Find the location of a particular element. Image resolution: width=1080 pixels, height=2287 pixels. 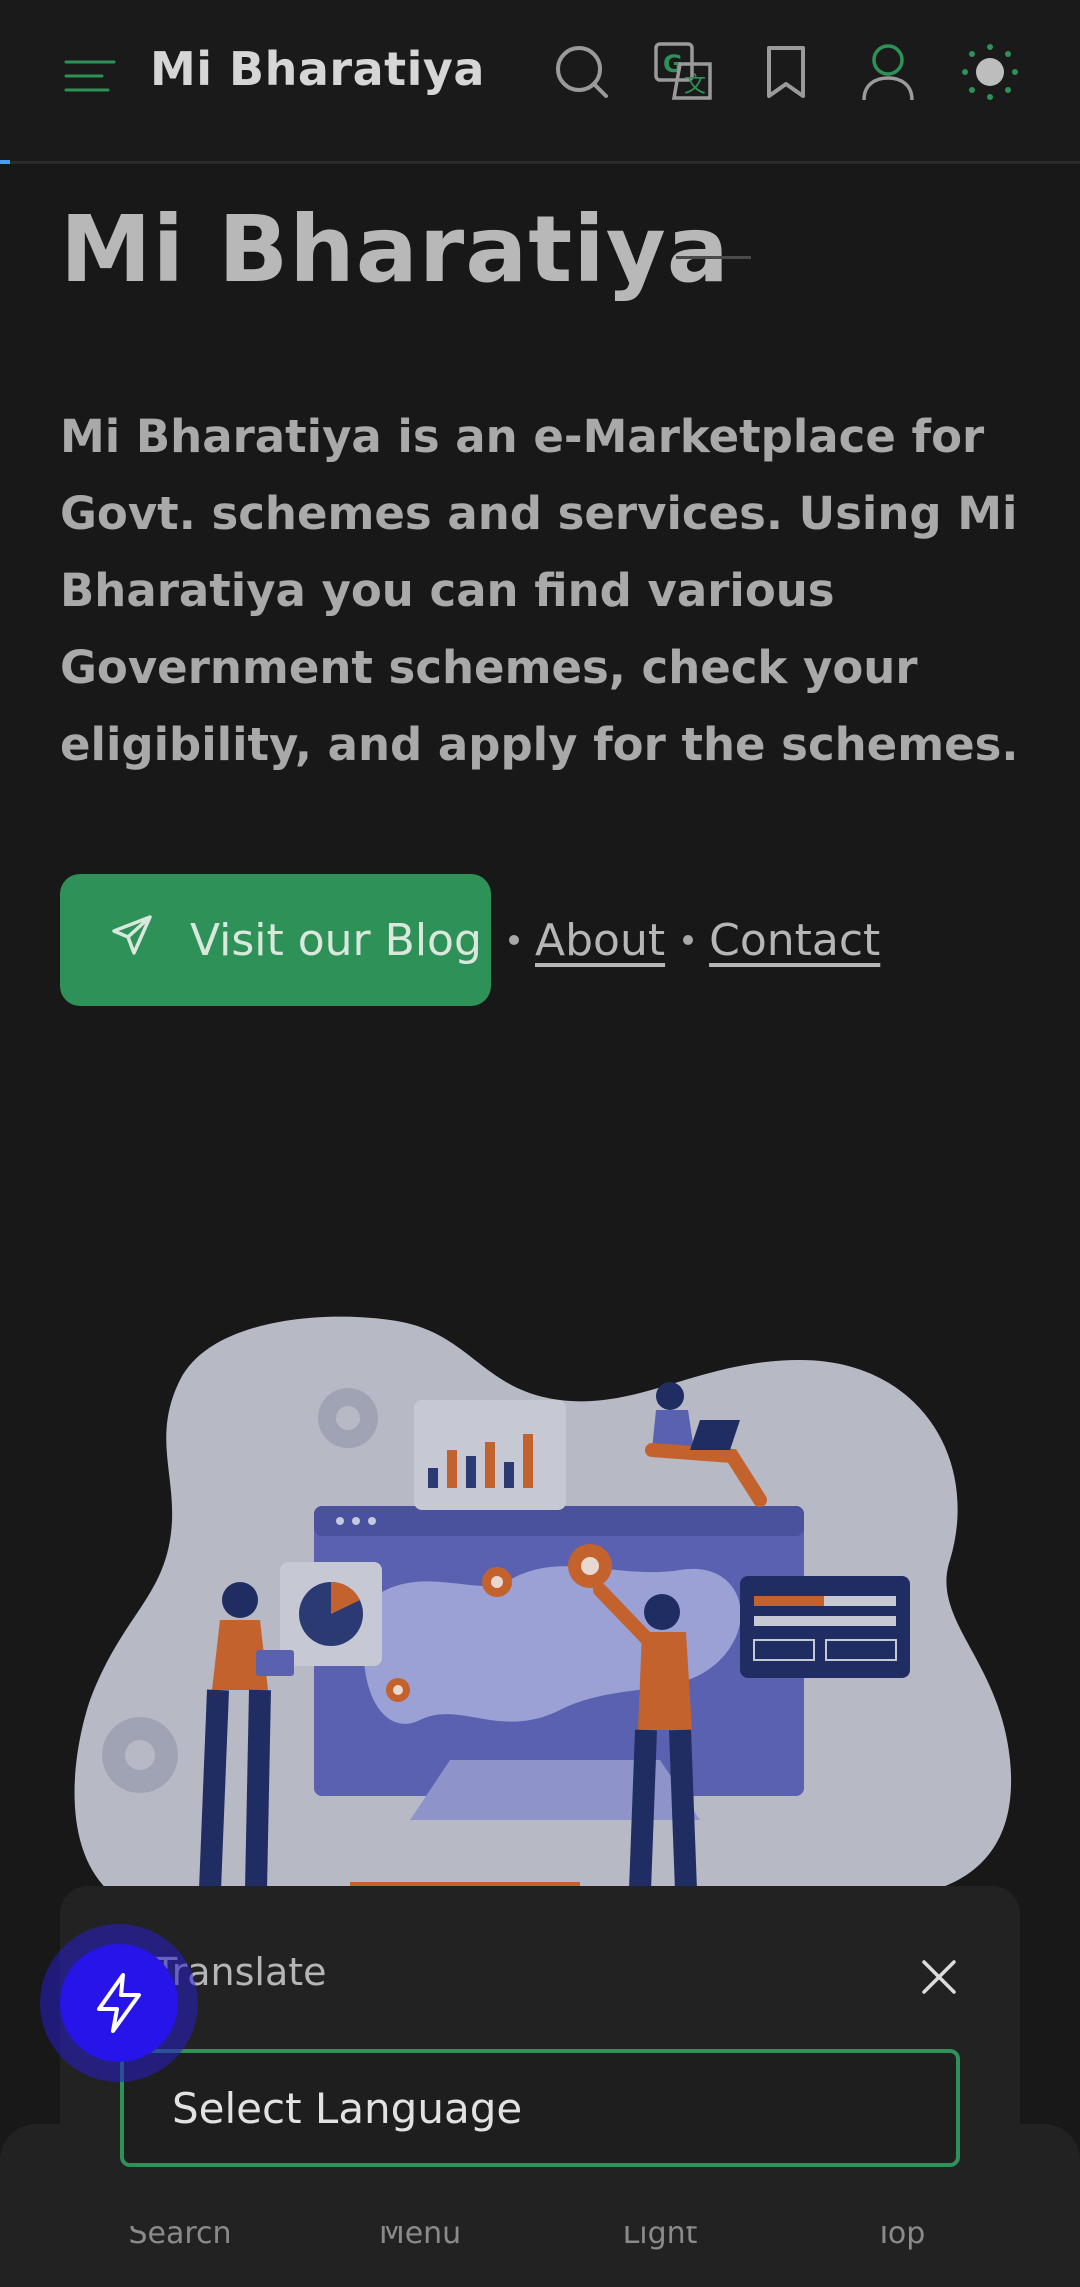

lightning-icon is located at coordinates (119, 2003).